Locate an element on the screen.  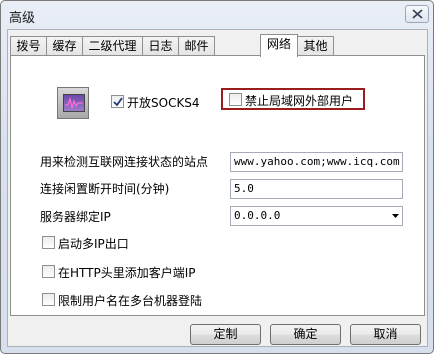
cancel-button: 取消 is located at coordinates (385, 334).